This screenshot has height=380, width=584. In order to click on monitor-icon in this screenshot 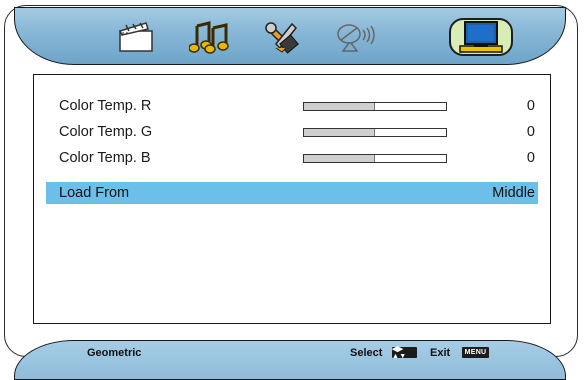, I will do `click(481, 37)`.